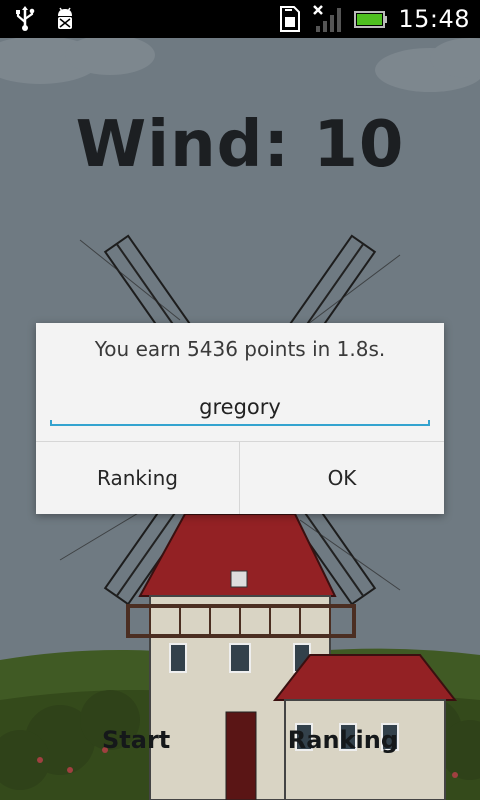 The height and width of the screenshot is (800, 480). Describe the element at coordinates (240, 349) in the screenshot. I see `score-message: You earn 5436 points in 1.8s.` at that location.